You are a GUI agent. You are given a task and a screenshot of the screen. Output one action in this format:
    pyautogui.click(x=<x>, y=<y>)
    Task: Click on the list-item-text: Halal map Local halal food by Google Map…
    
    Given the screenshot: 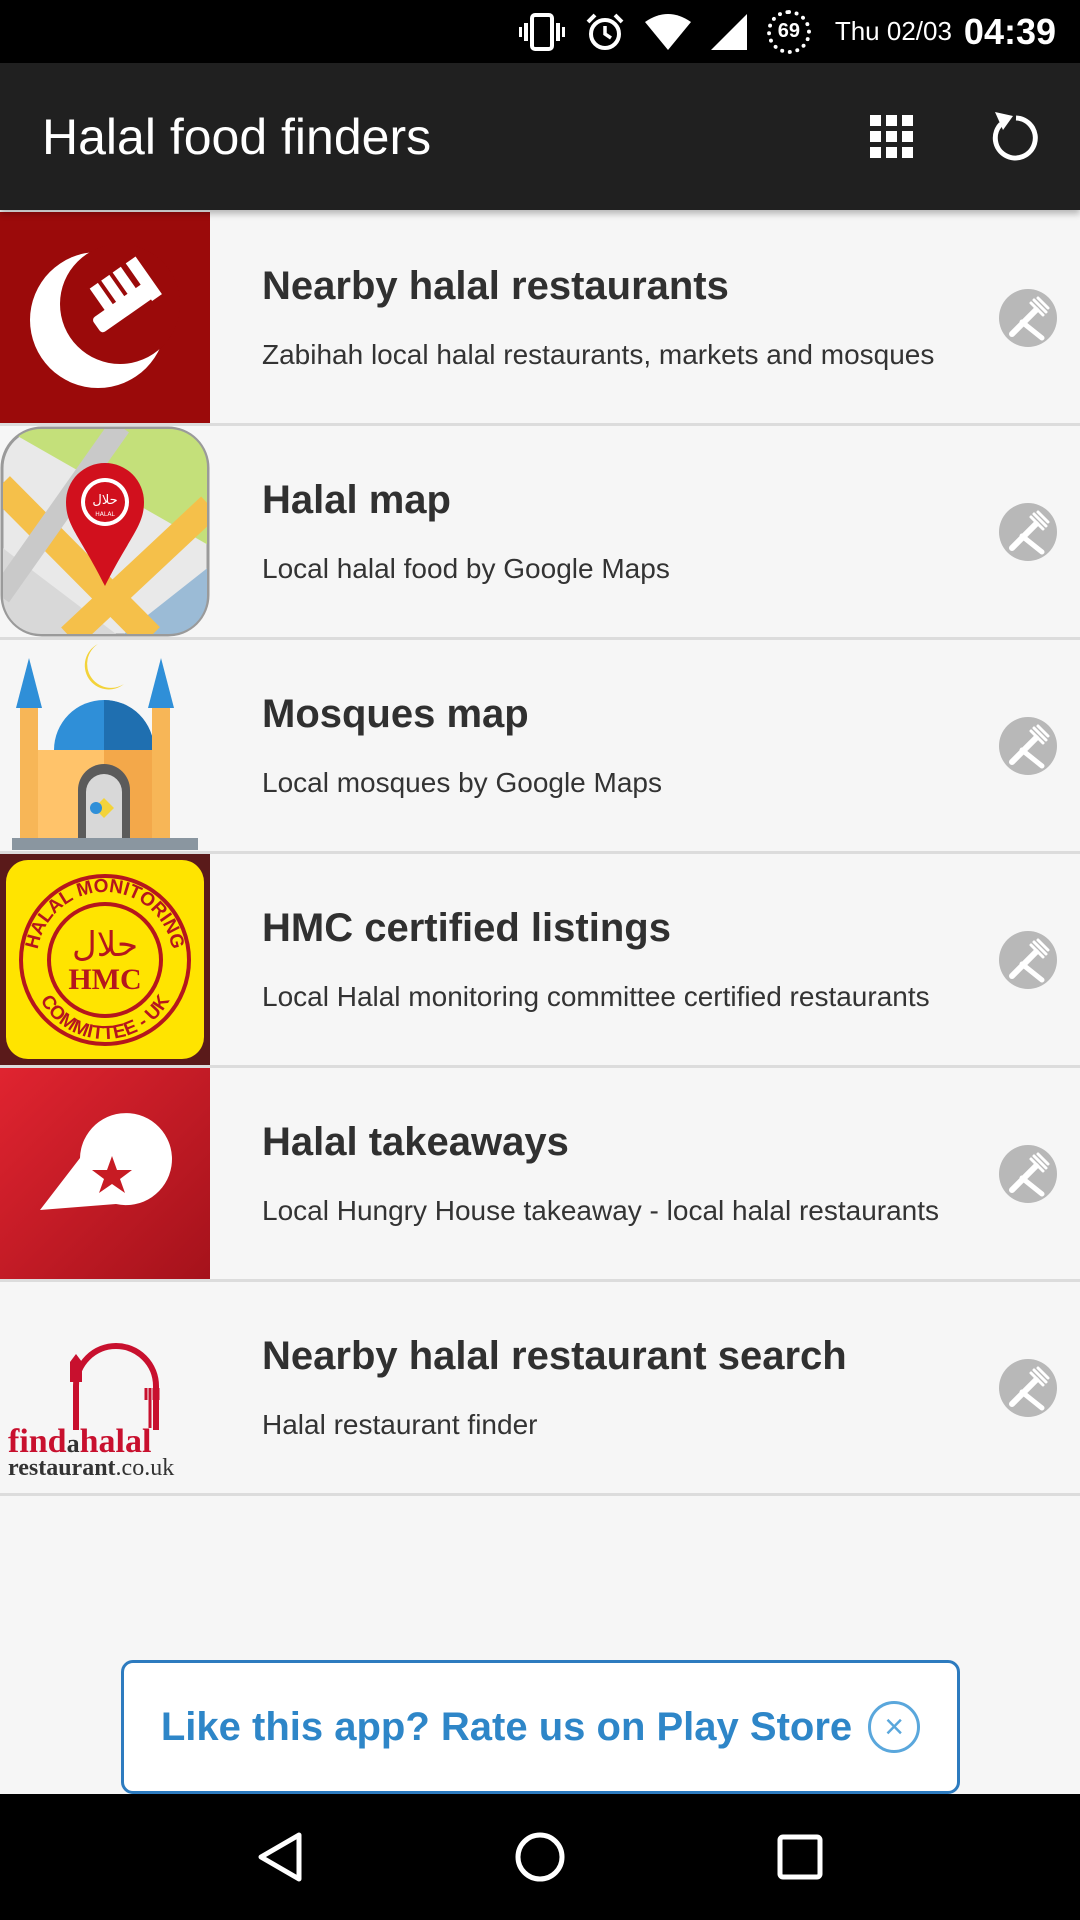 What is the action you would take?
    pyautogui.click(x=604, y=531)
    